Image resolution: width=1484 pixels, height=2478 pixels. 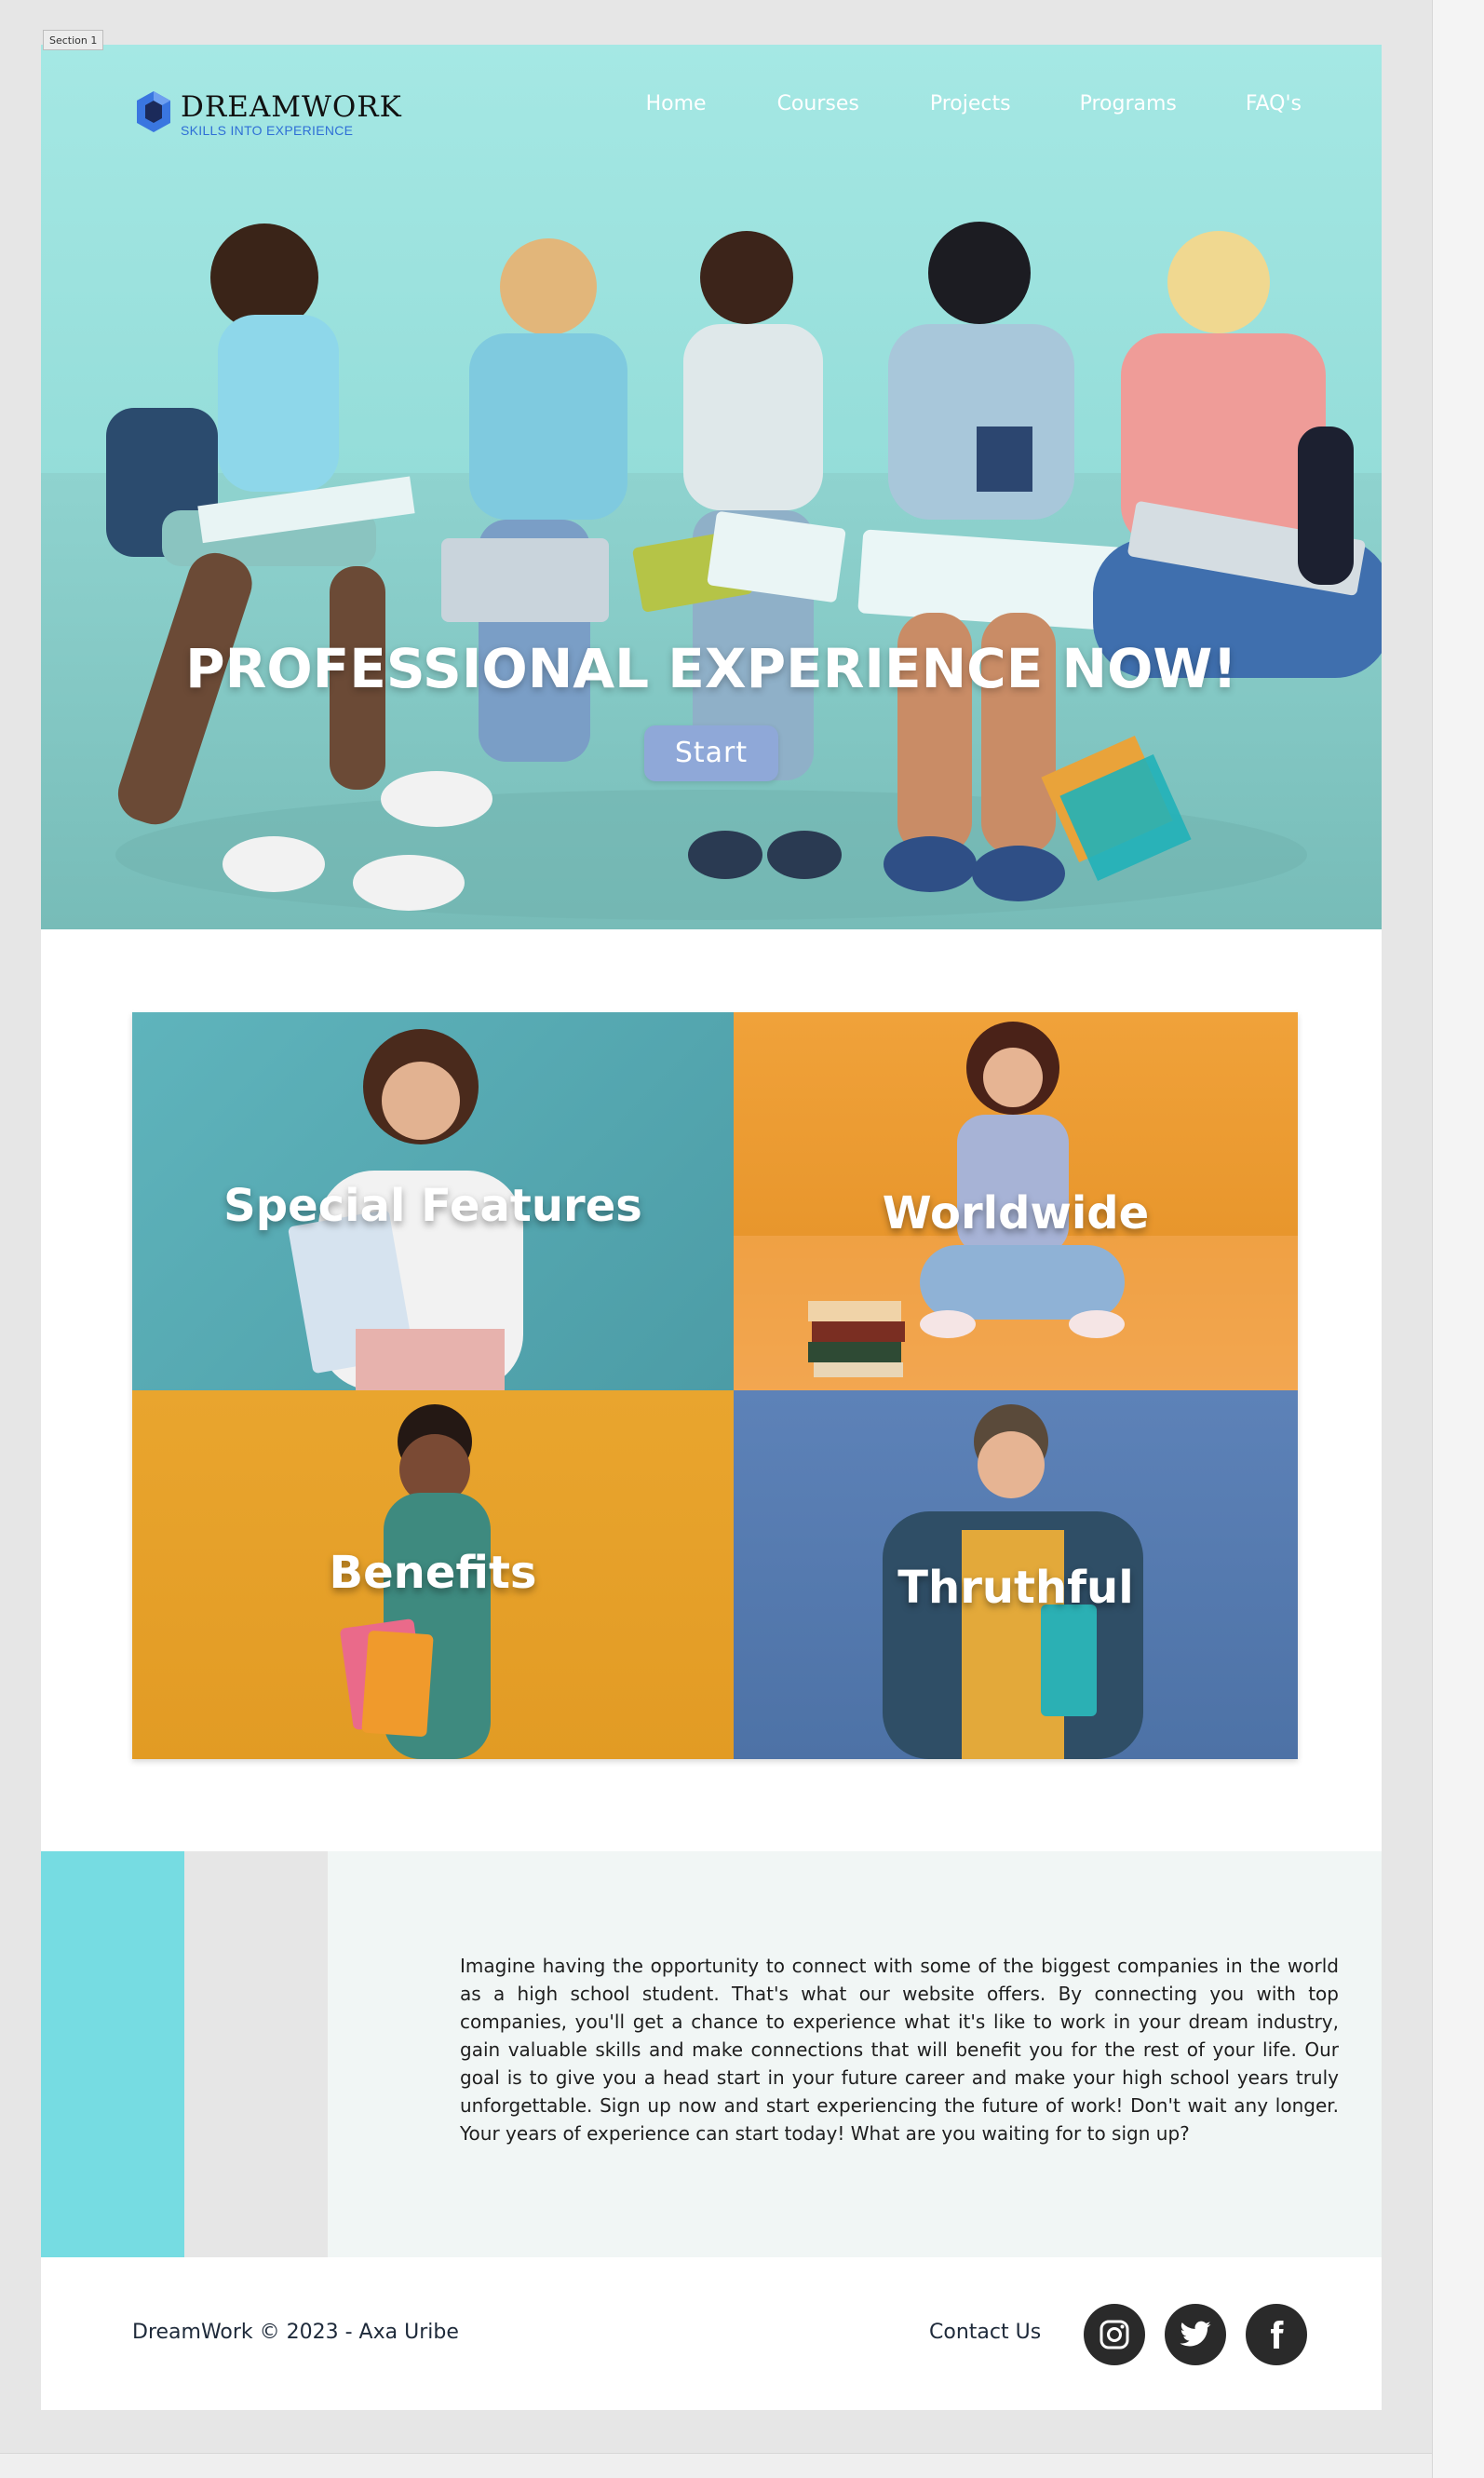 I want to click on brand-tagline: SKILLS INTO EXPERIENCE, so click(x=267, y=130).